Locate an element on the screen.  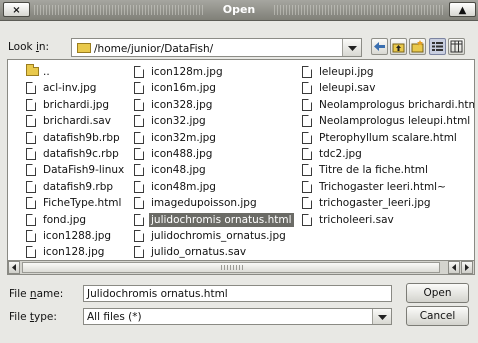
list-item: julido_ornatus.sav is located at coordinates (219, 252).